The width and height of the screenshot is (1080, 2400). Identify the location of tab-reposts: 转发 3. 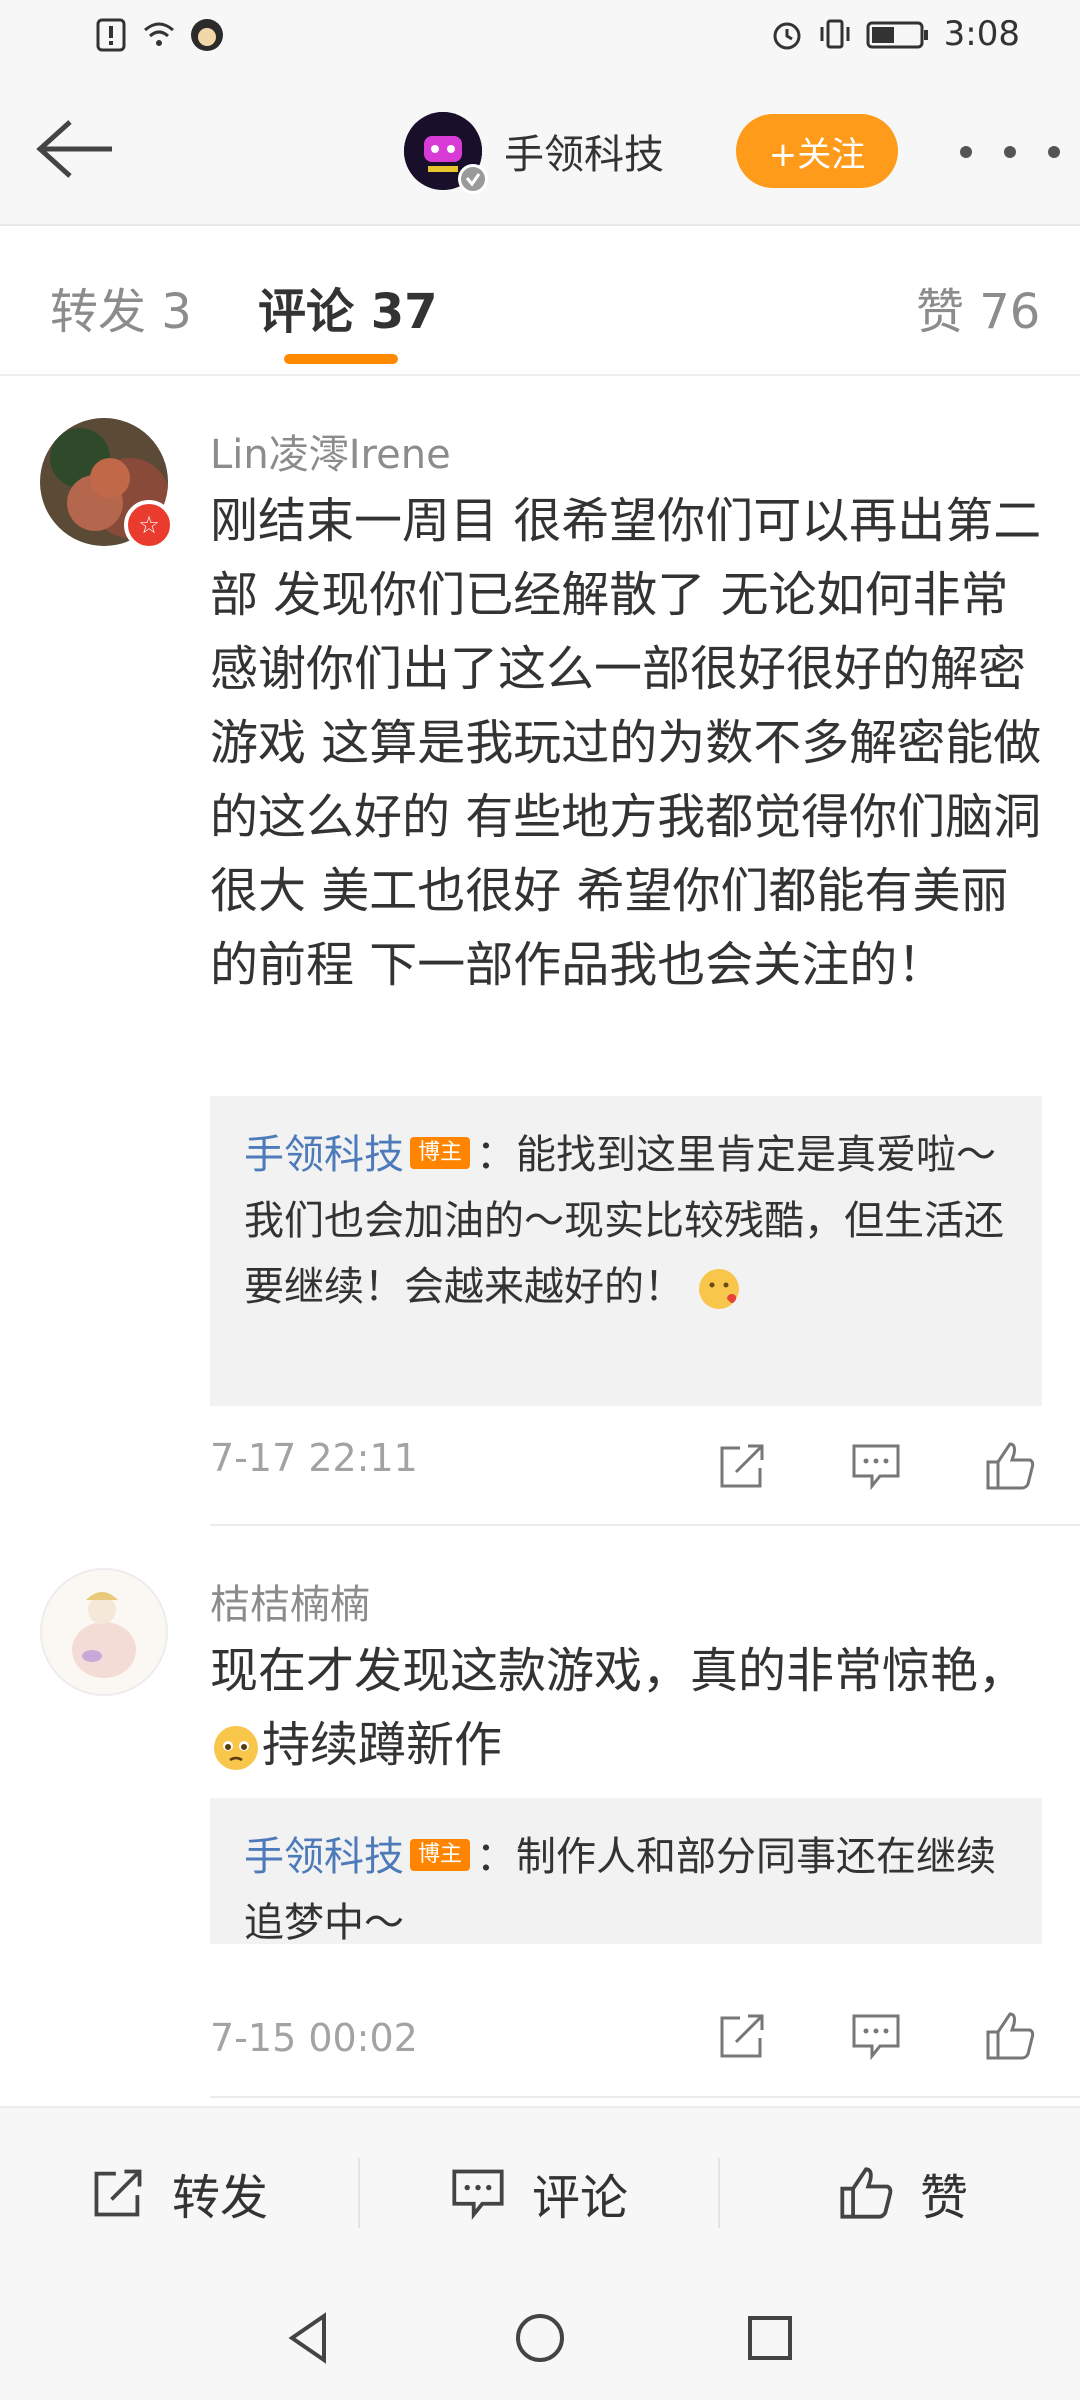
(121, 307).